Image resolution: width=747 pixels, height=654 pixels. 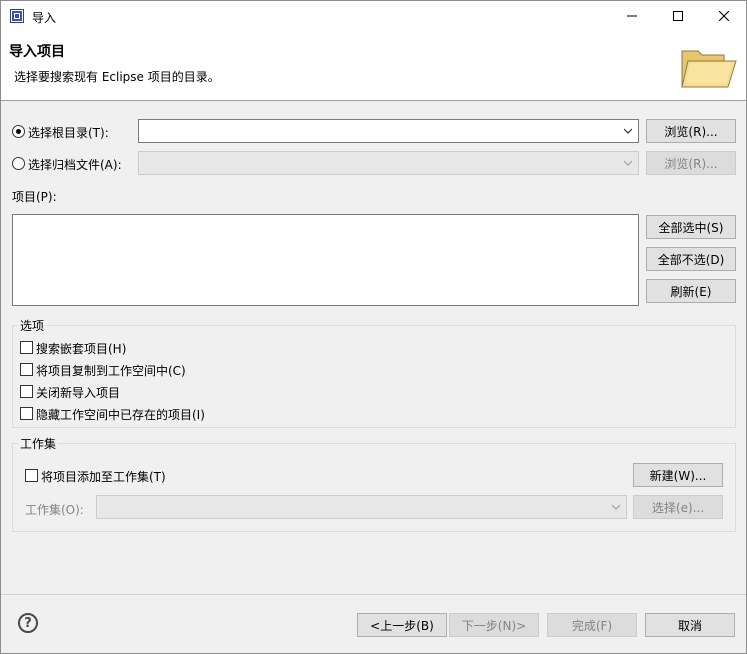 I want to click on minimize-icon, so click(x=632, y=16).